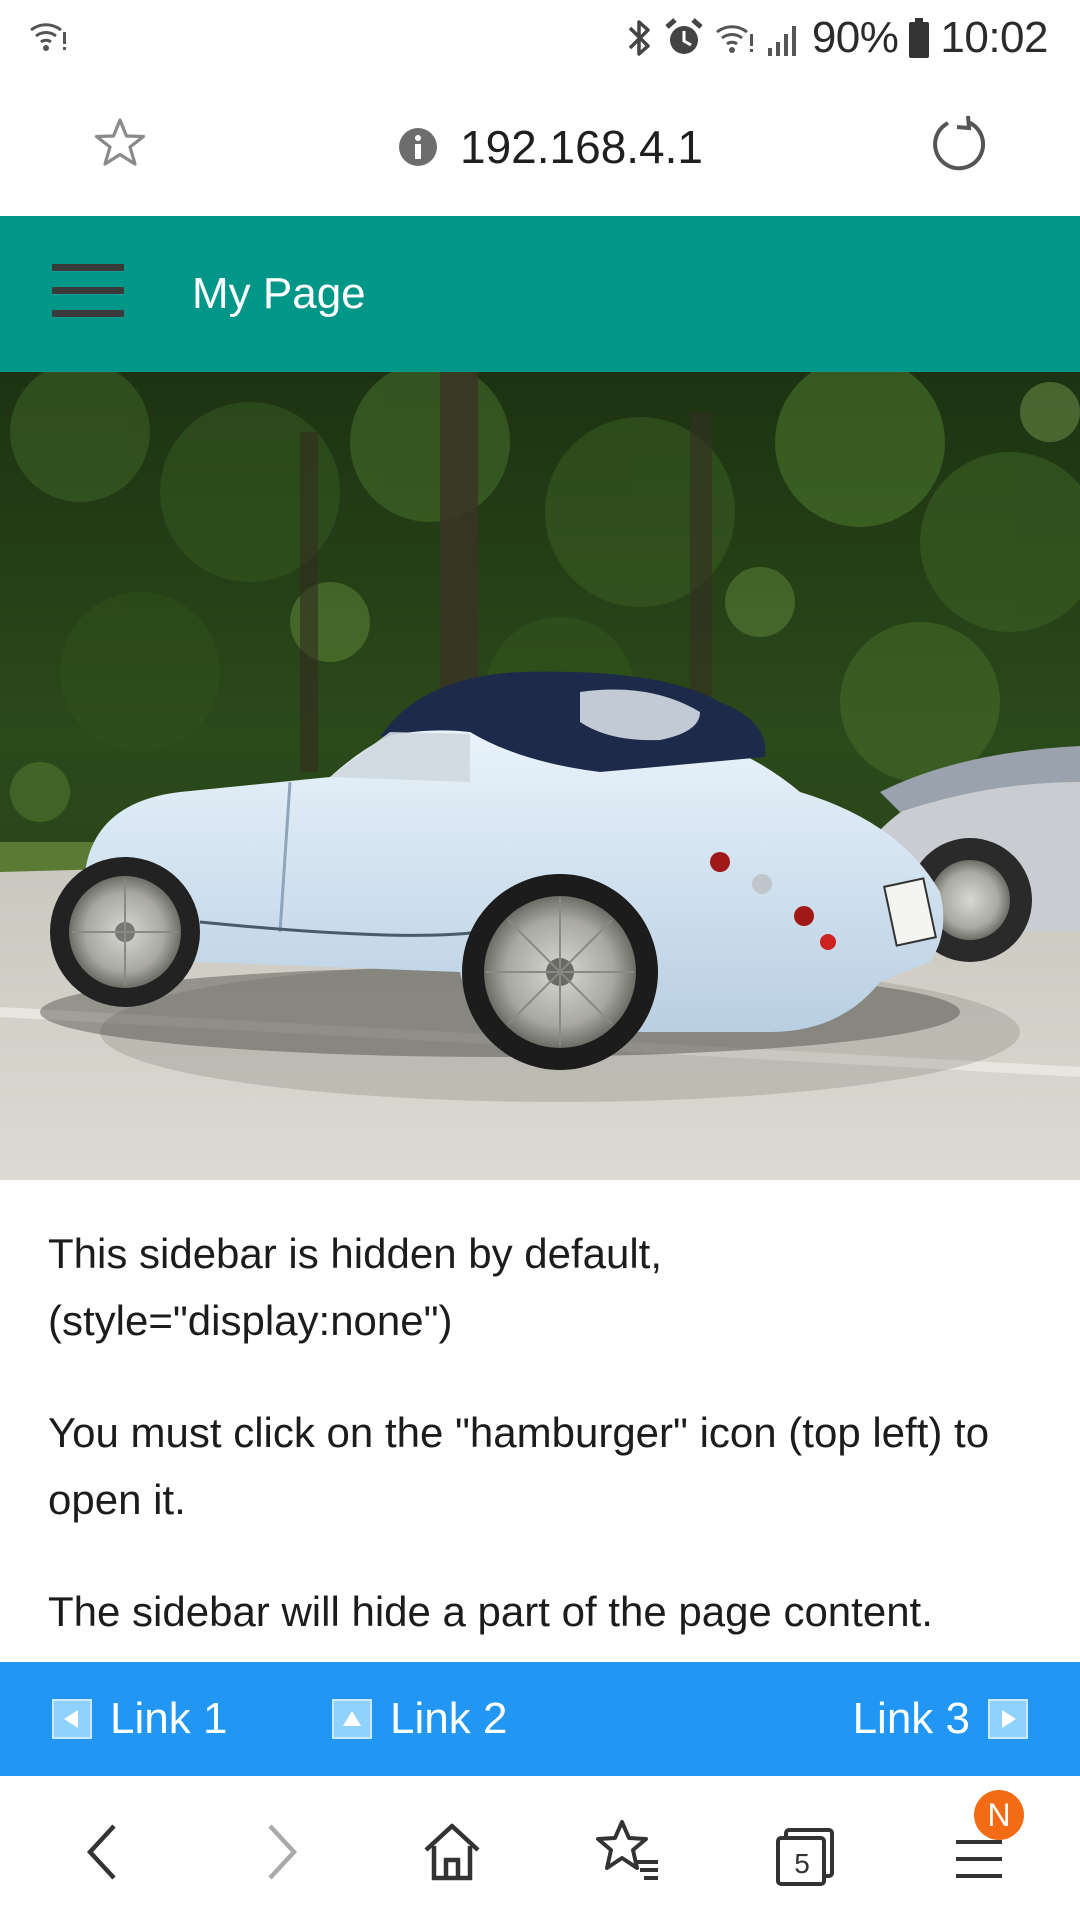 This screenshot has width=1080, height=1920. Describe the element at coordinates (540, 1848) in the screenshot. I see `browser-nav-bar: 5 N` at that location.